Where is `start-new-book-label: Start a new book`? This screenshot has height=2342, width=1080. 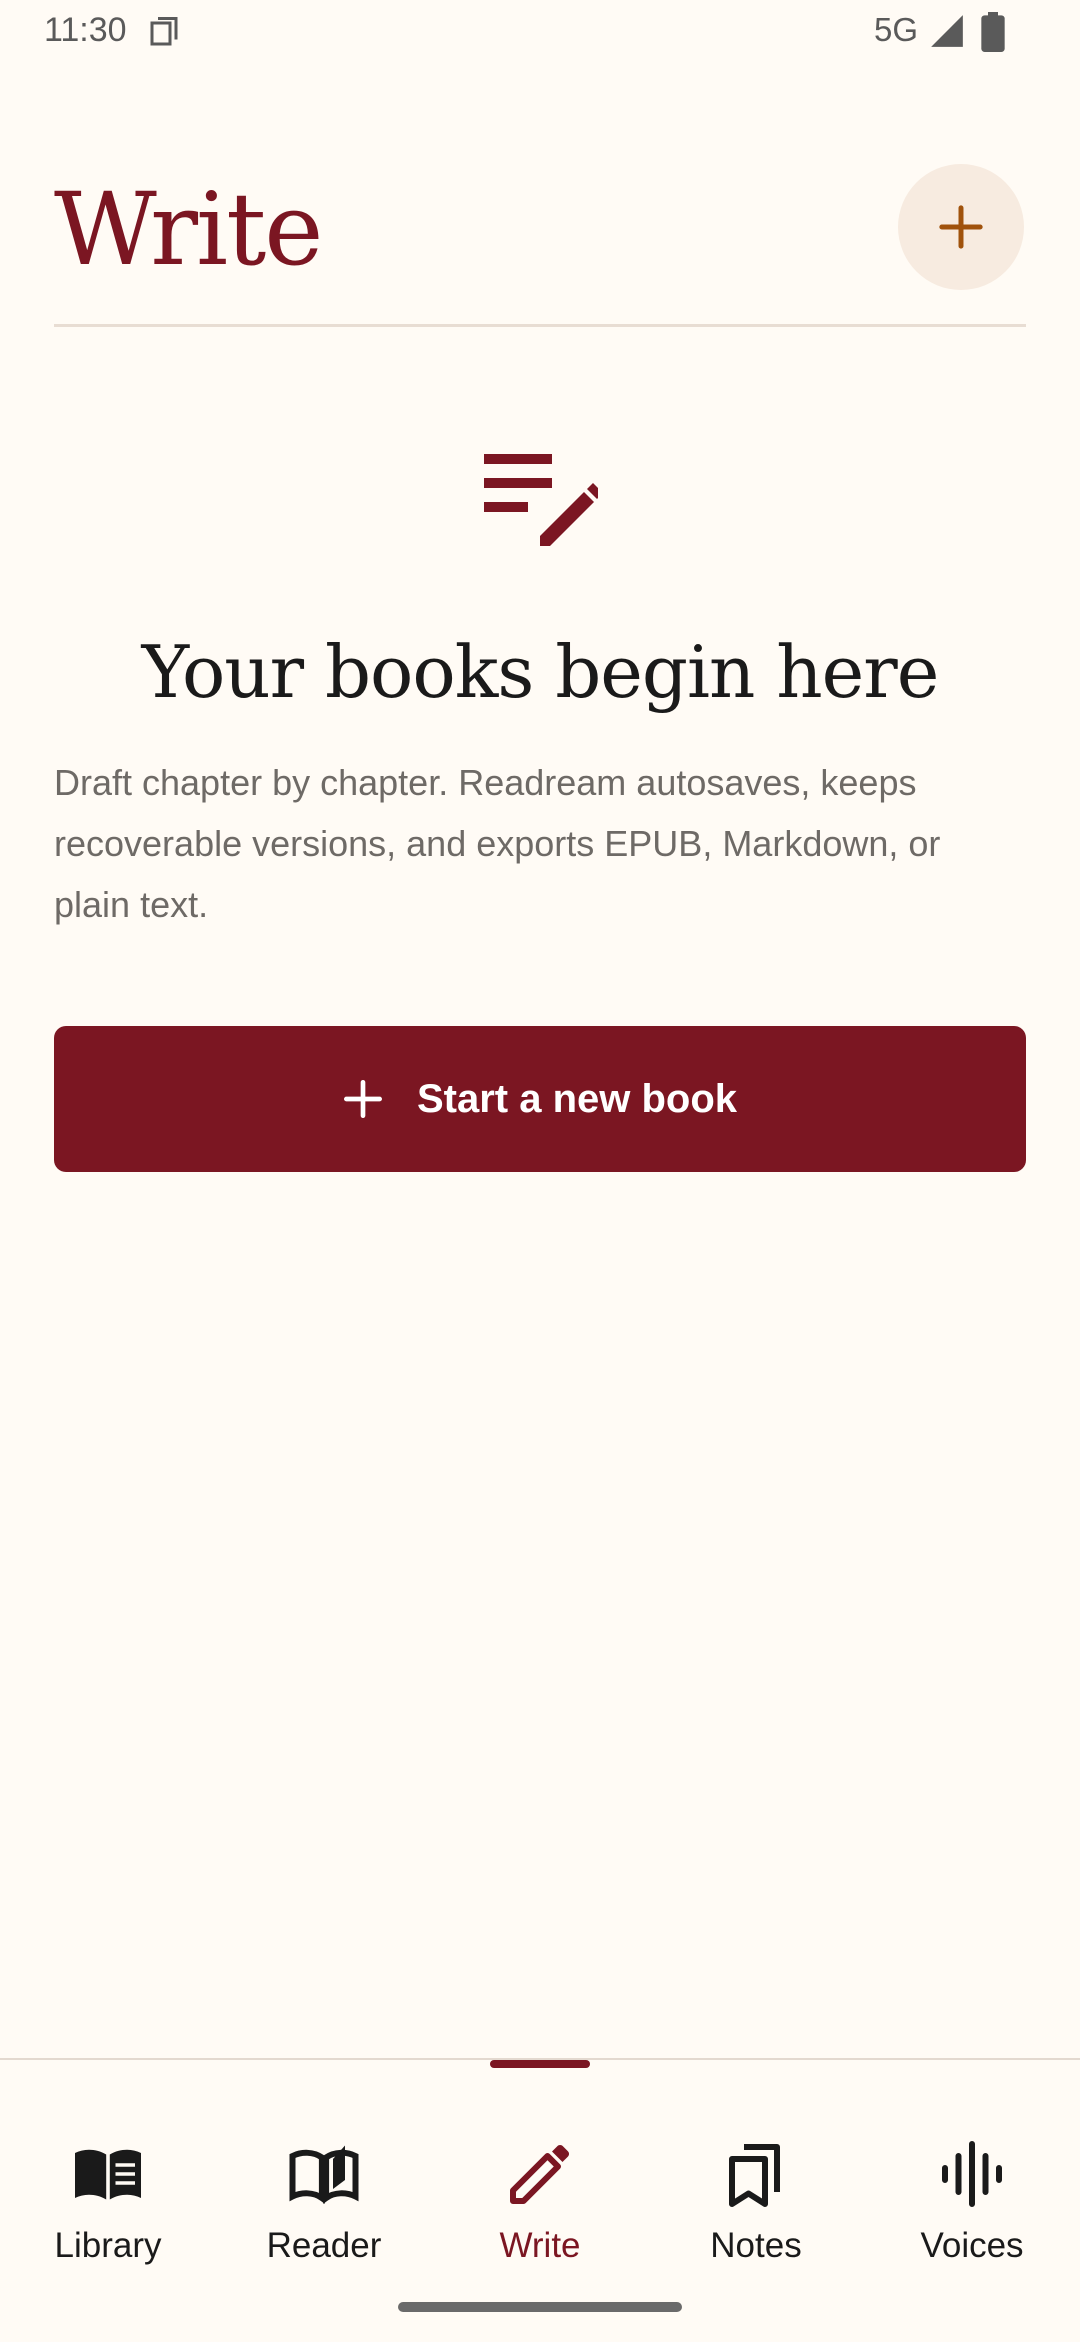 start-new-book-label: Start a new book is located at coordinates (577, 1098).